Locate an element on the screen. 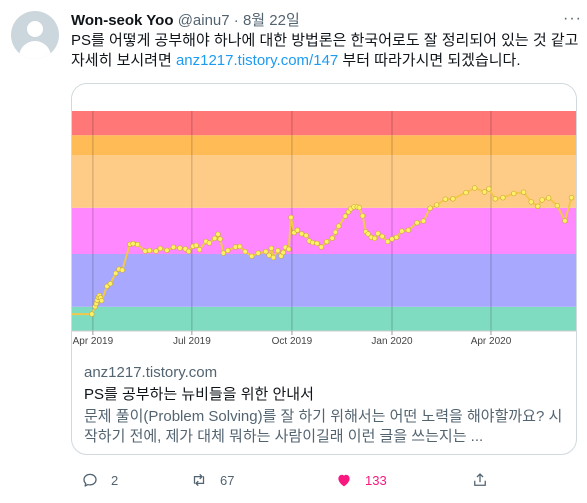 The image size is (587, 503). card-title: PS를 공부하는 뉴비들을 위한 안내서 is located at coordinates (199, 394).